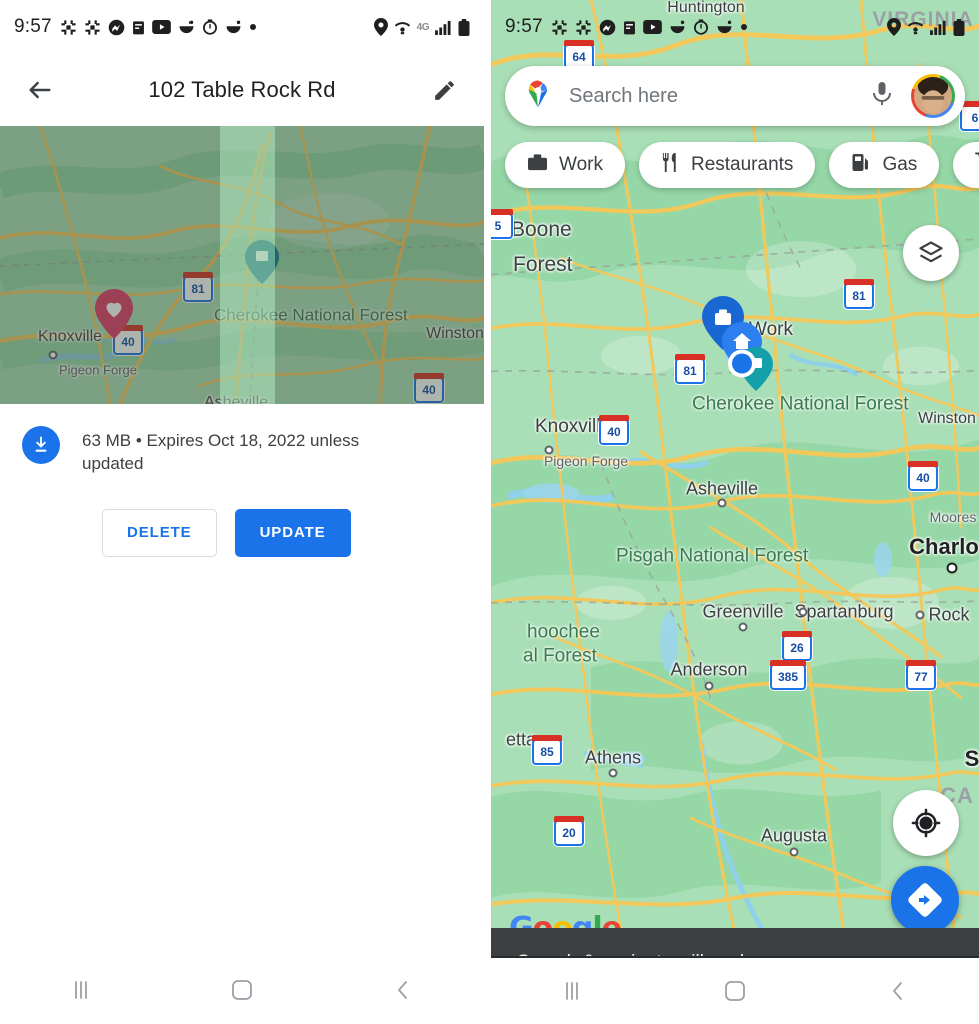 Image resolution: width=979 pixels, height=1024 pixels. Describe the element at coordinates (966, 165) in the screenshot. I see `chip-groceries: G` at that location.